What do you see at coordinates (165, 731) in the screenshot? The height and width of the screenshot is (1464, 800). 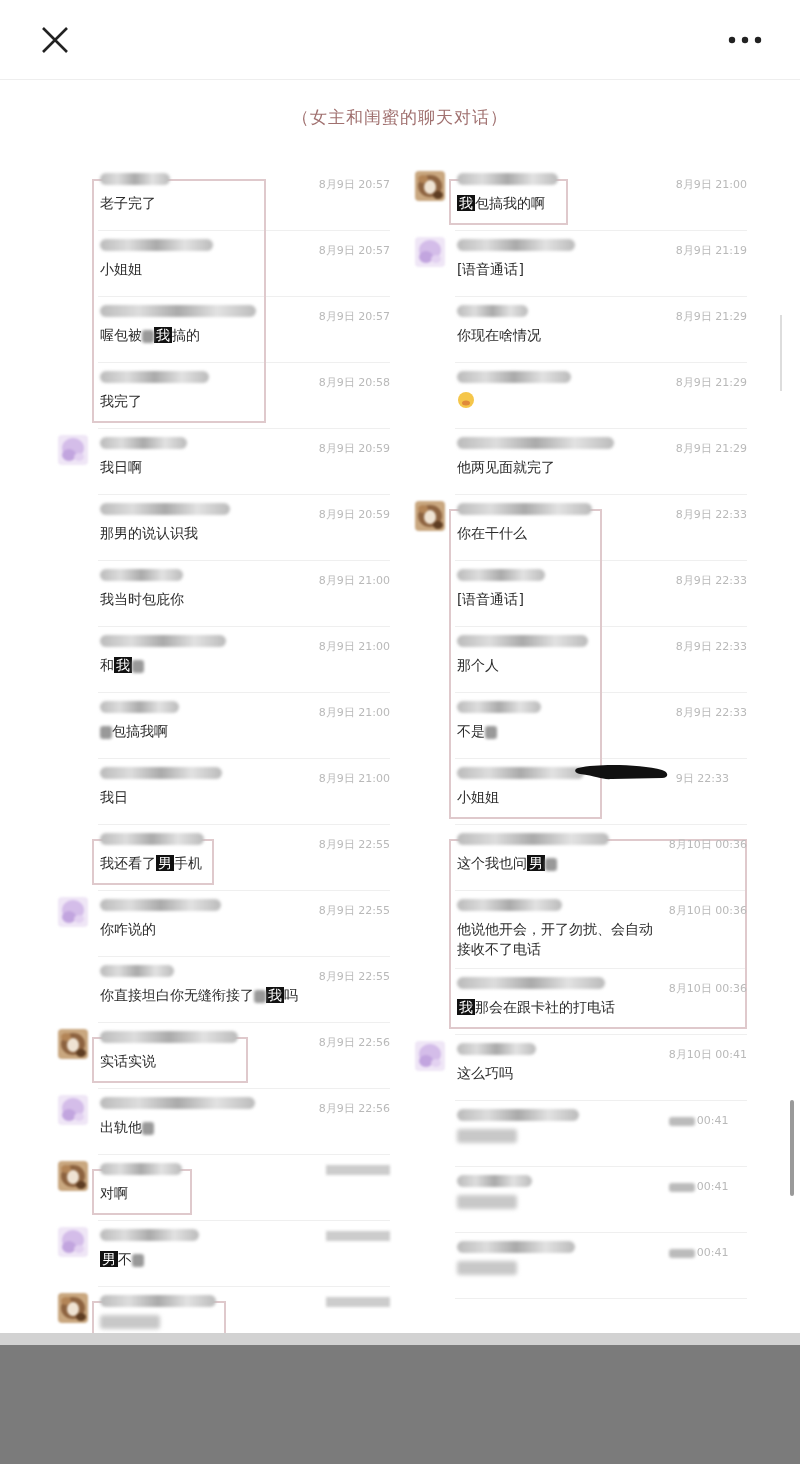 I see `message-text: 包搞我啊` at bounding box center [165, 731].